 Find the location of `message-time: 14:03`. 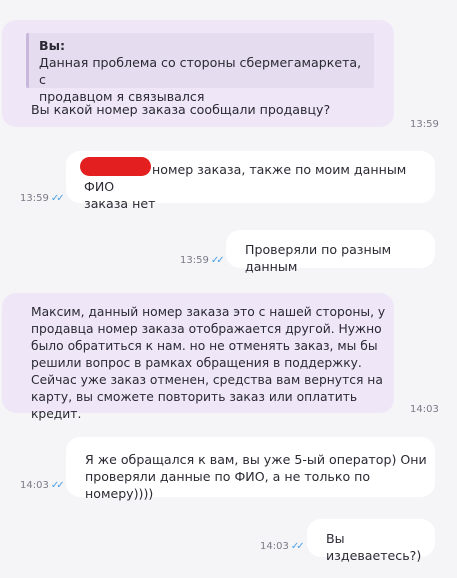

message-time: 14:03 is located at coordinates (424, 409).